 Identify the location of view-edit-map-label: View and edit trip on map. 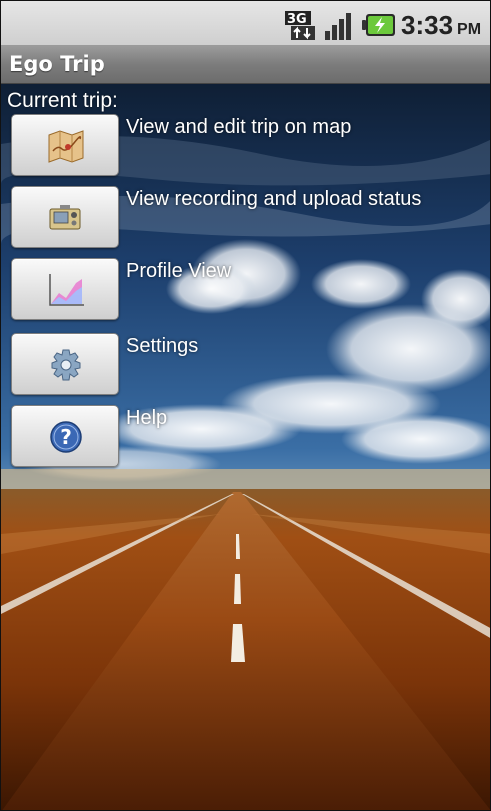
(239, 127).